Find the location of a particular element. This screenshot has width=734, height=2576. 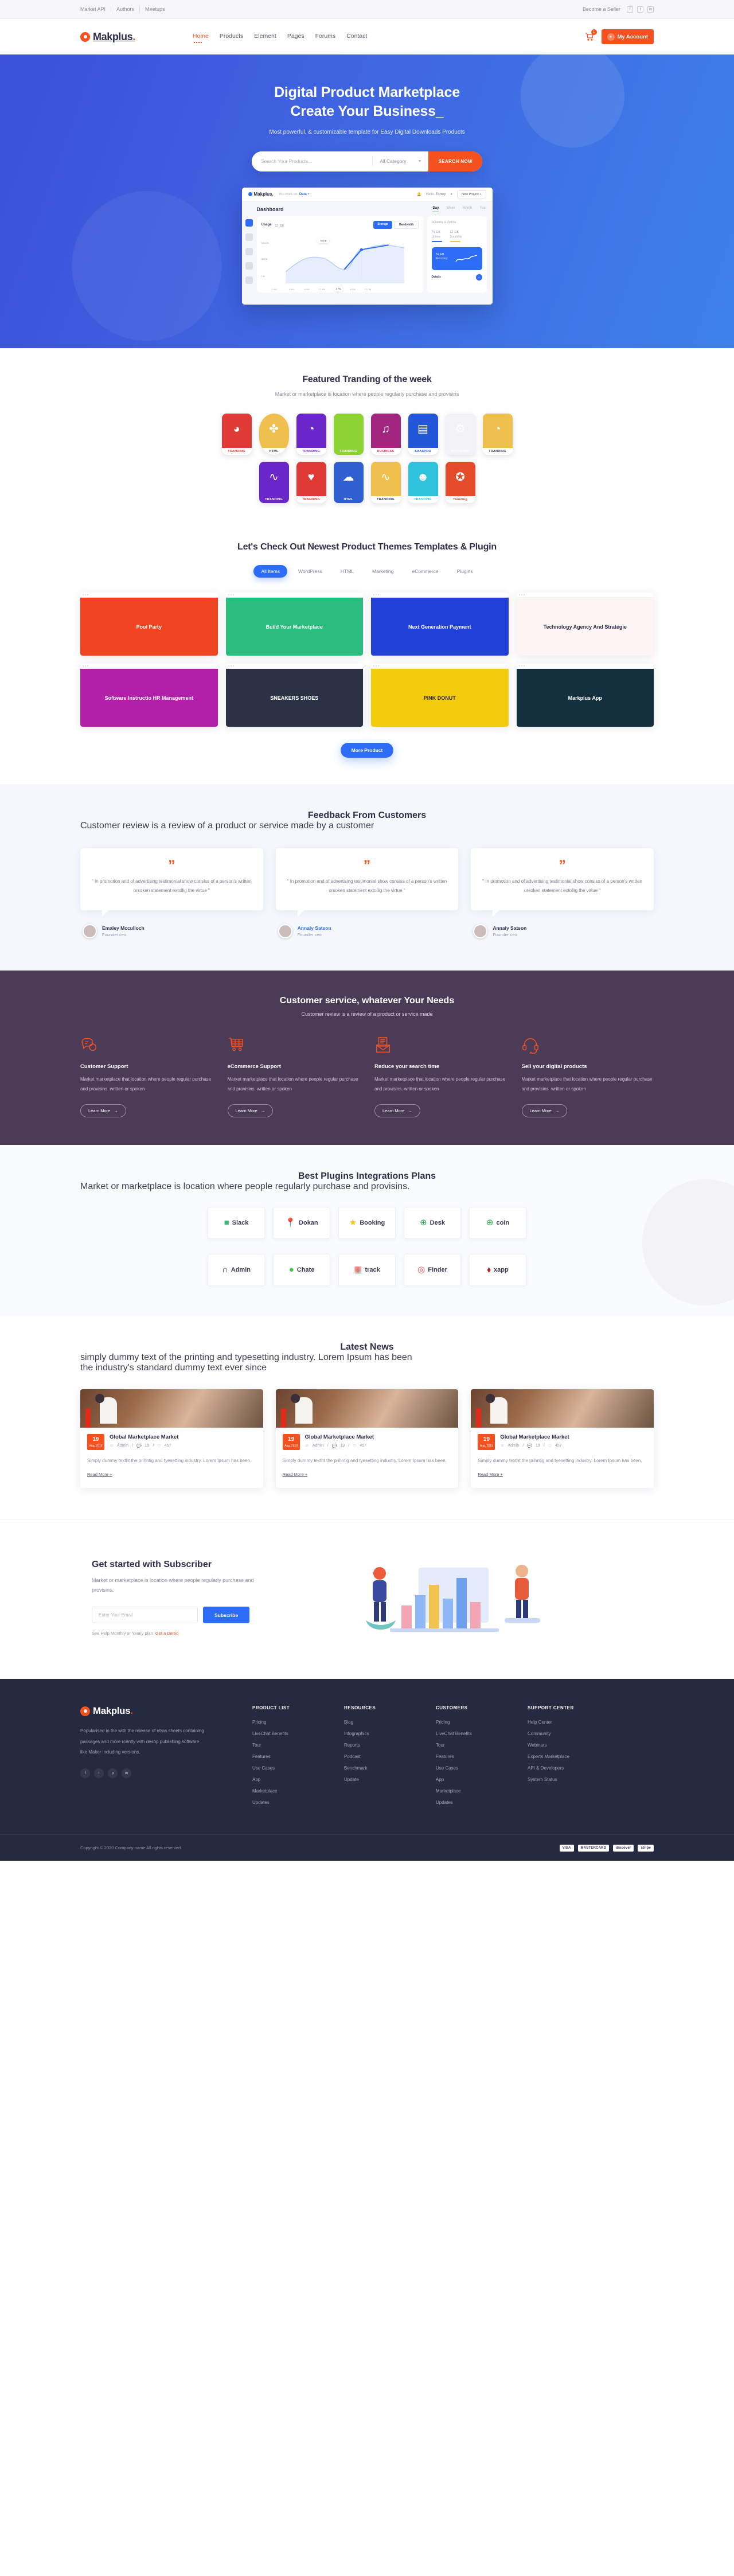

dashboard-tab-year: Year is located at coordinates (483, 209).